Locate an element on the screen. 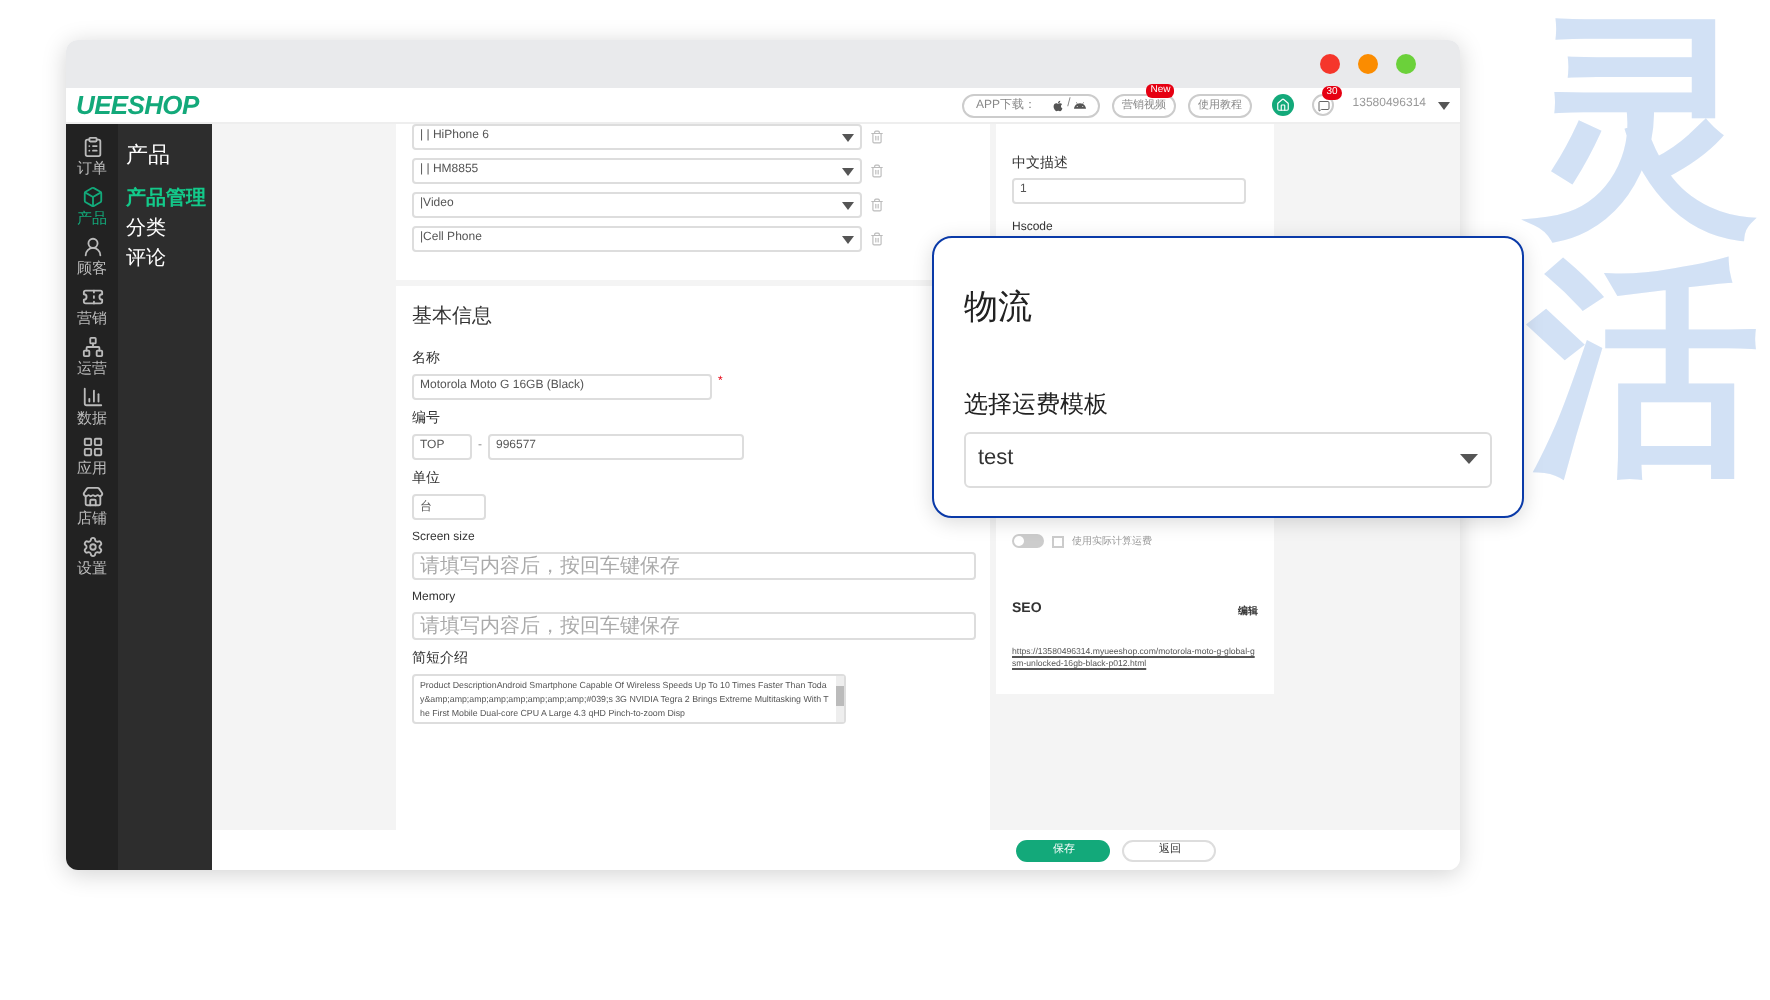 Image resolution: width=1770 pixels, height=1000 pixels. checkbox is located at coordinates (1058, 541).